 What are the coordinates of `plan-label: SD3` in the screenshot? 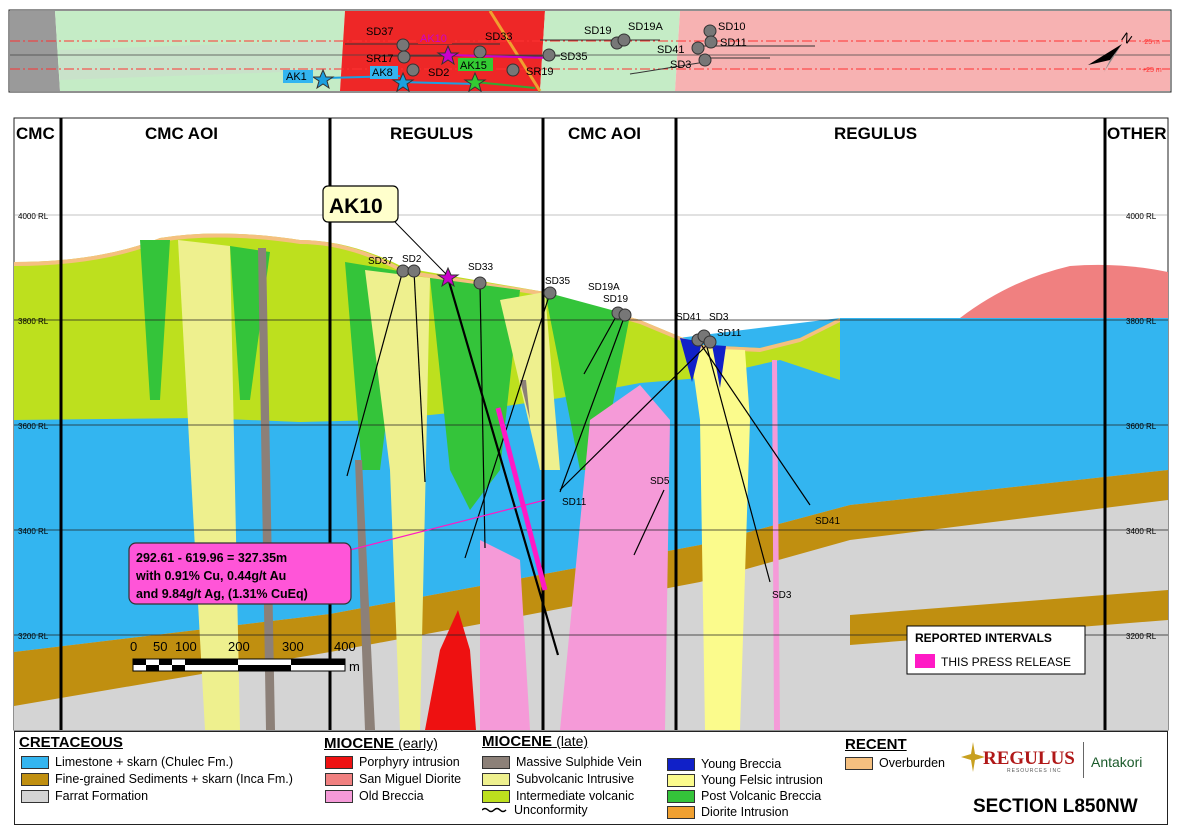 It's located at (680, 65).